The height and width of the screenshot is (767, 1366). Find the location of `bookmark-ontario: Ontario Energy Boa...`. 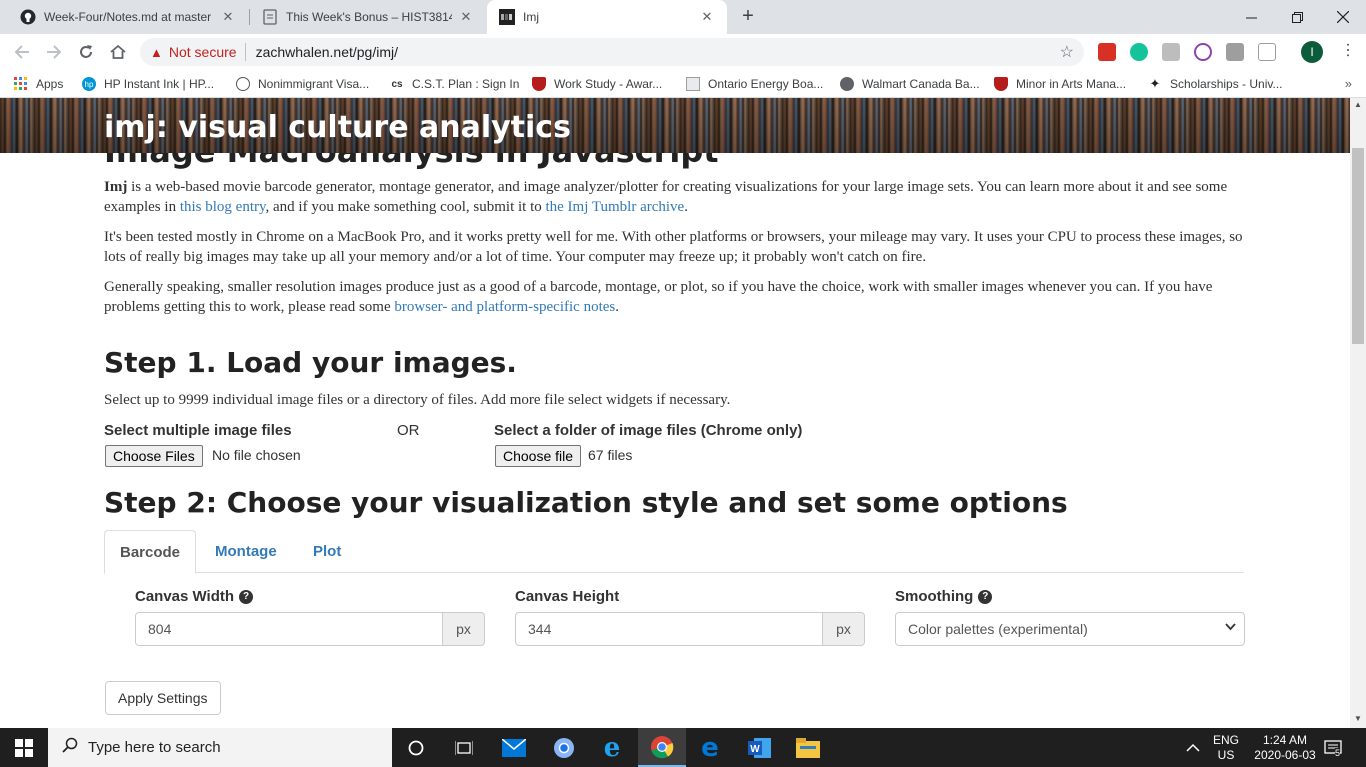

bookmark-ontario: Ontario Energy Boa... is located at coordinates (754, 84).